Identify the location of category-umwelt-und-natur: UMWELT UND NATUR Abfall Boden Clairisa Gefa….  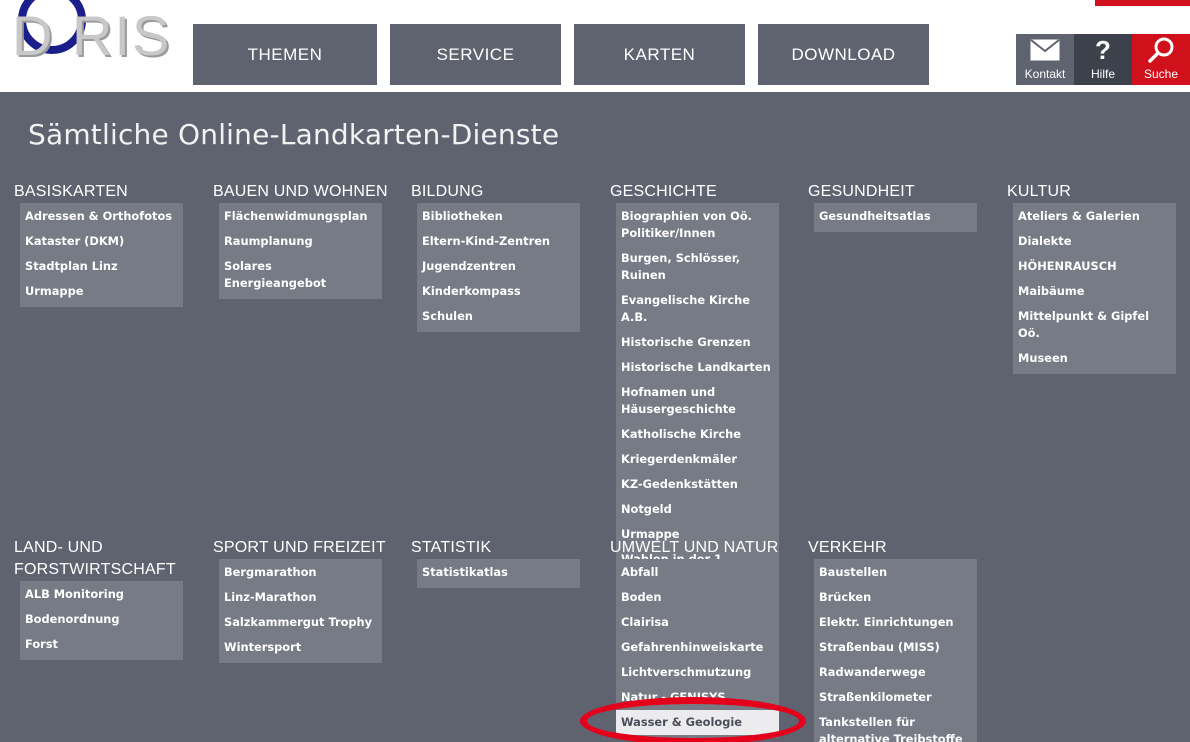
(697, 637).